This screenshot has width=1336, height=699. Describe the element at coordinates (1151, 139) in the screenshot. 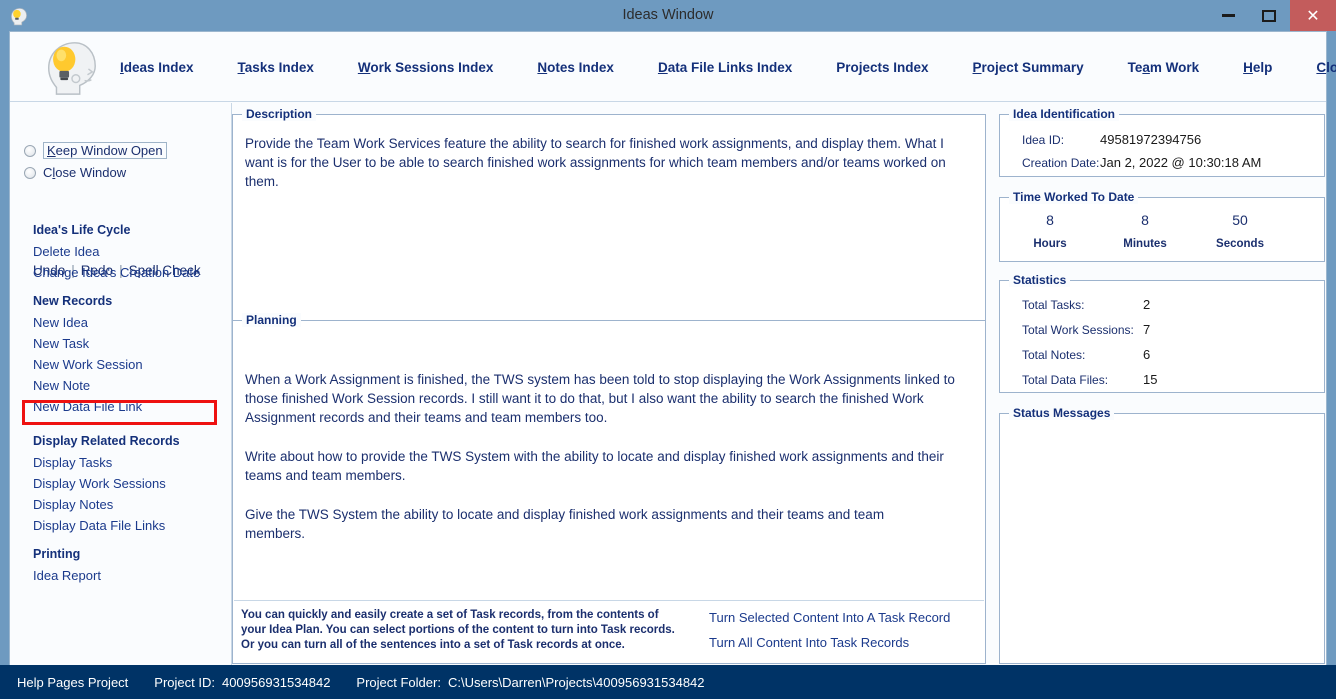

I see `idea-id-value: 49581972394756` at that location.